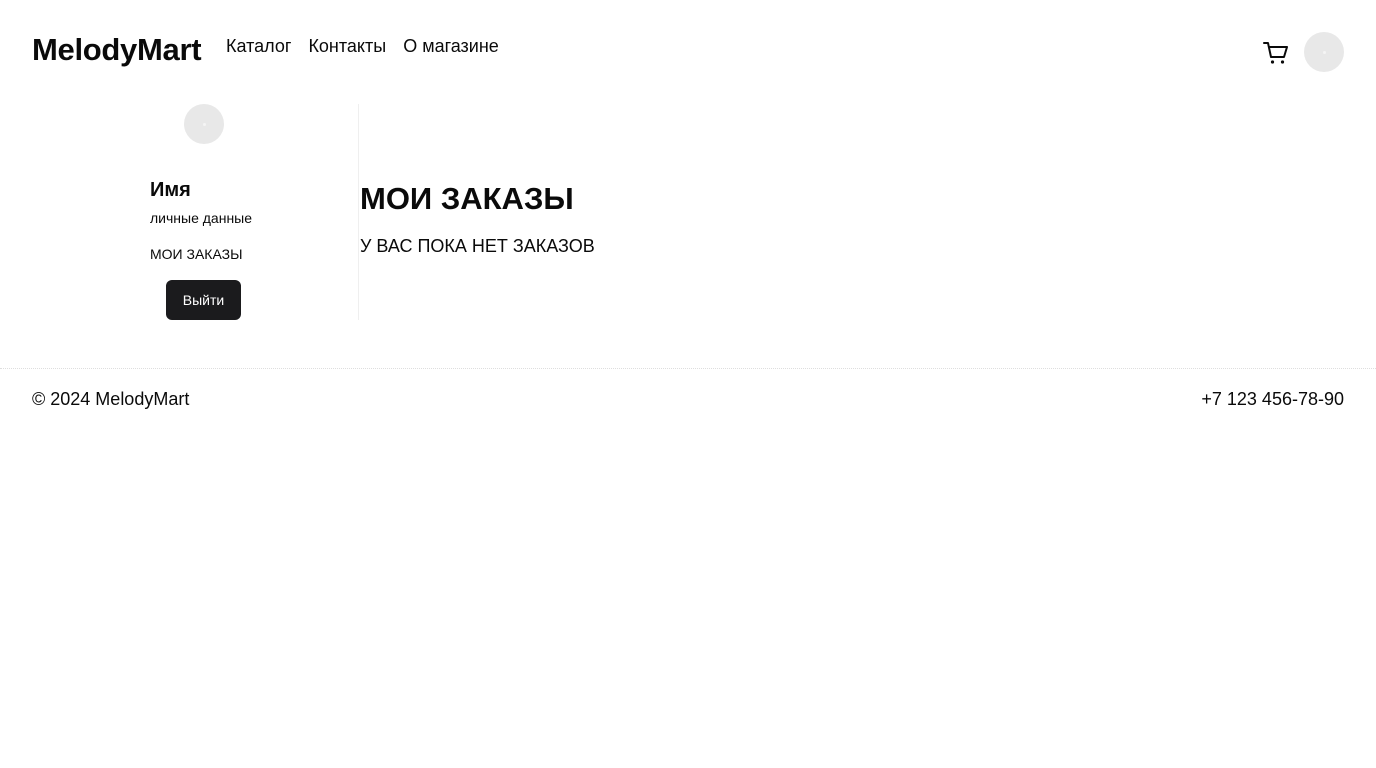 The width and height of the screenshot is (1376, 768). I want to click on nav-contacts: Контакты, so click(347, 46).